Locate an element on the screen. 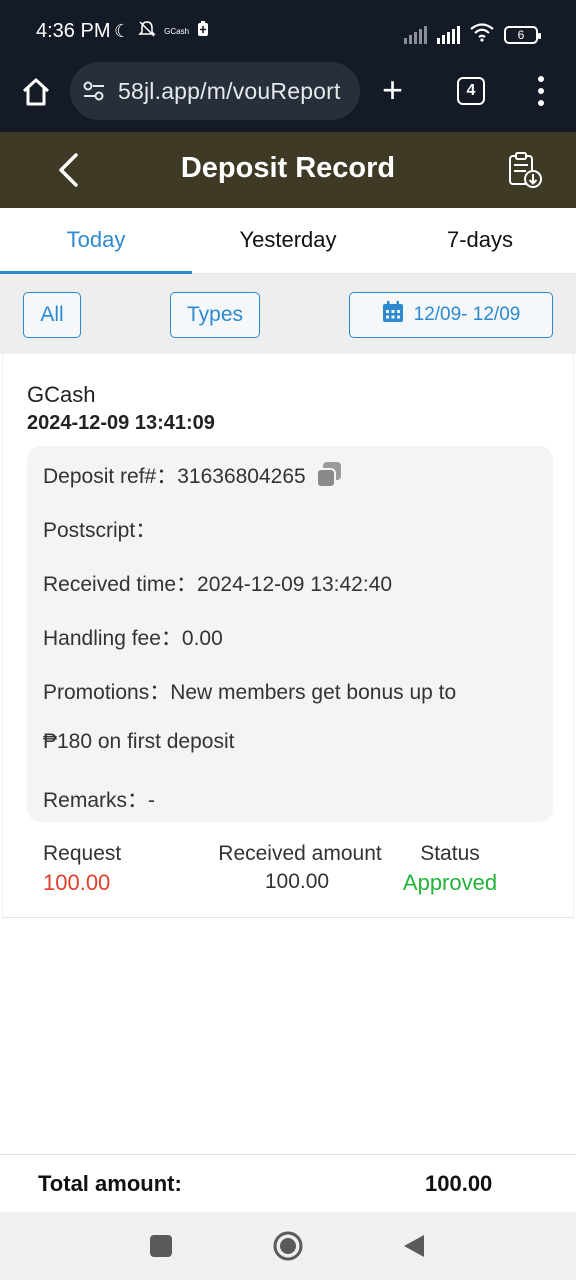 This screenshot has height=1280, width=576. battery-icon: 6 is located at coordinates (522, 34).